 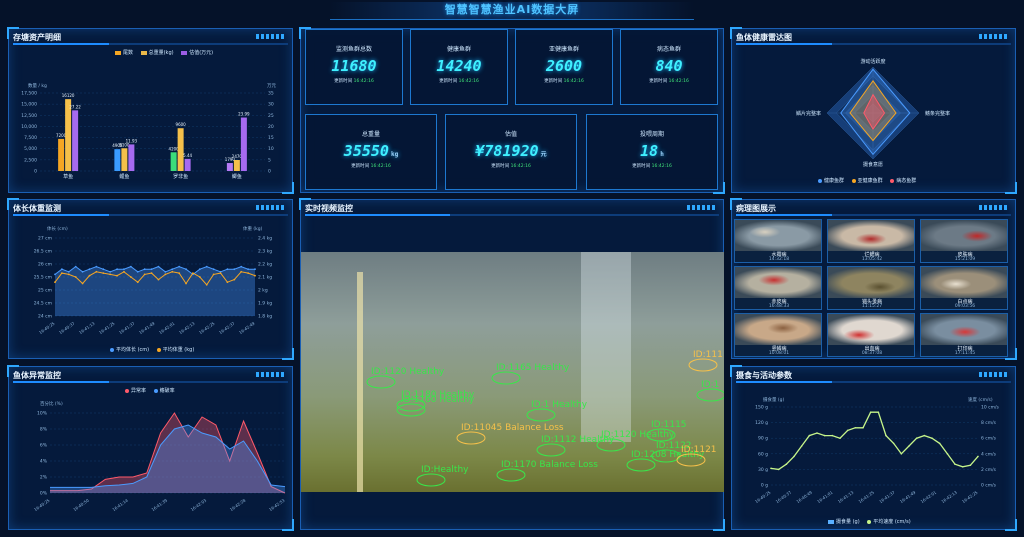 What do you see at coordinates (180, 176) in the screenshot?
I see `x-tick-label: 罗非鱼` at bounding box center [180, 176].